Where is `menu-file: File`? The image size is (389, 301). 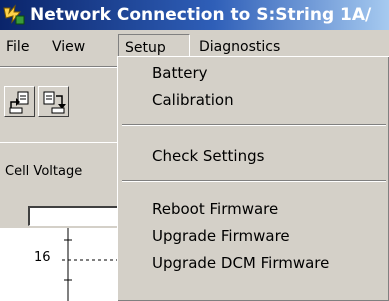
menu-file: File is located at coordinates (17, 47).